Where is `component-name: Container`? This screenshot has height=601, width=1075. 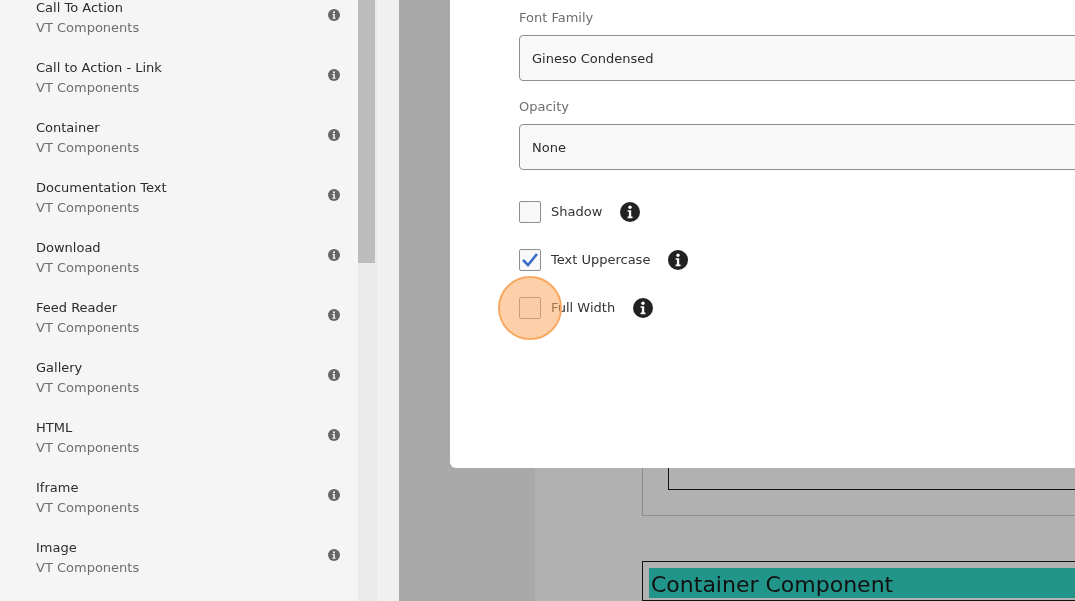
component-name: Container is located at coordinates (88, 128).